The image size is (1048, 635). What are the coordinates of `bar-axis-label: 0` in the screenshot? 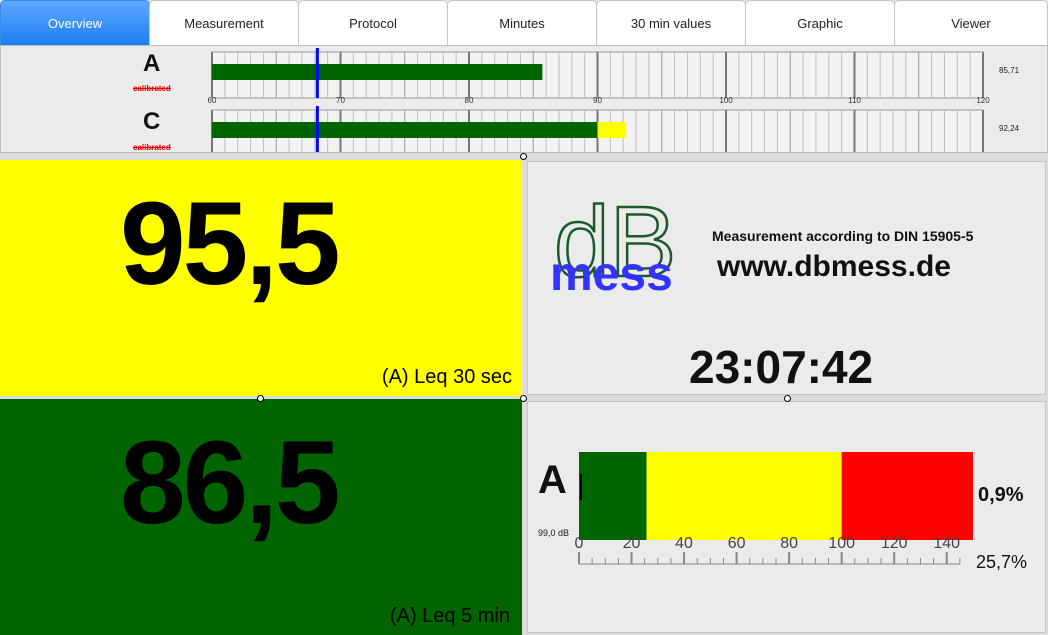 It's located at (579, 543).